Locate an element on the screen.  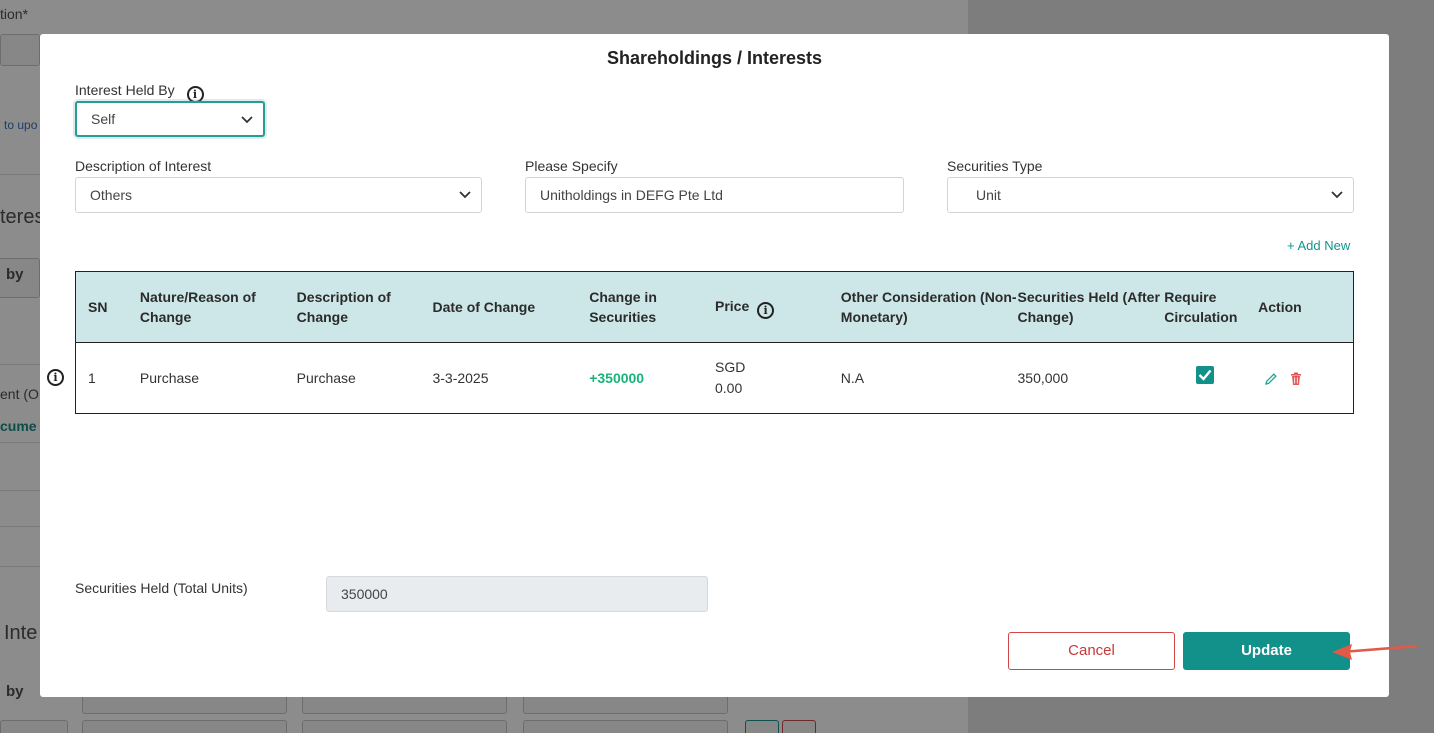
col-description: Description of Change is located at coordinates (343, 307).